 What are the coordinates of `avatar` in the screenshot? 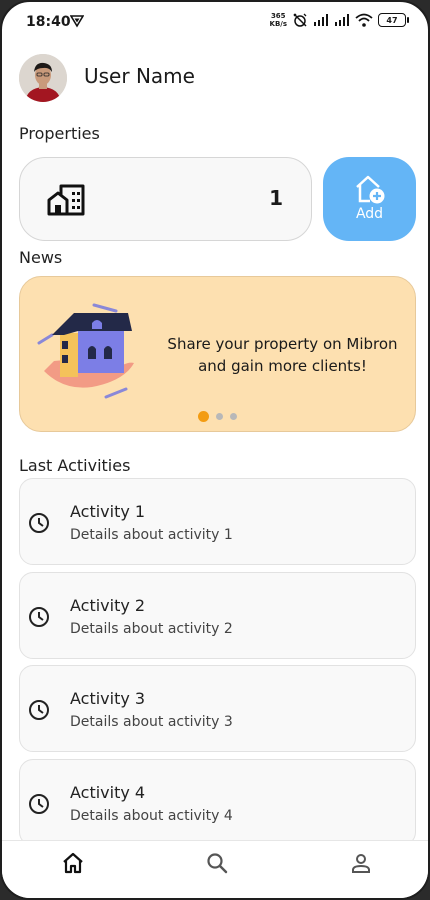 It's located at (43, 78).